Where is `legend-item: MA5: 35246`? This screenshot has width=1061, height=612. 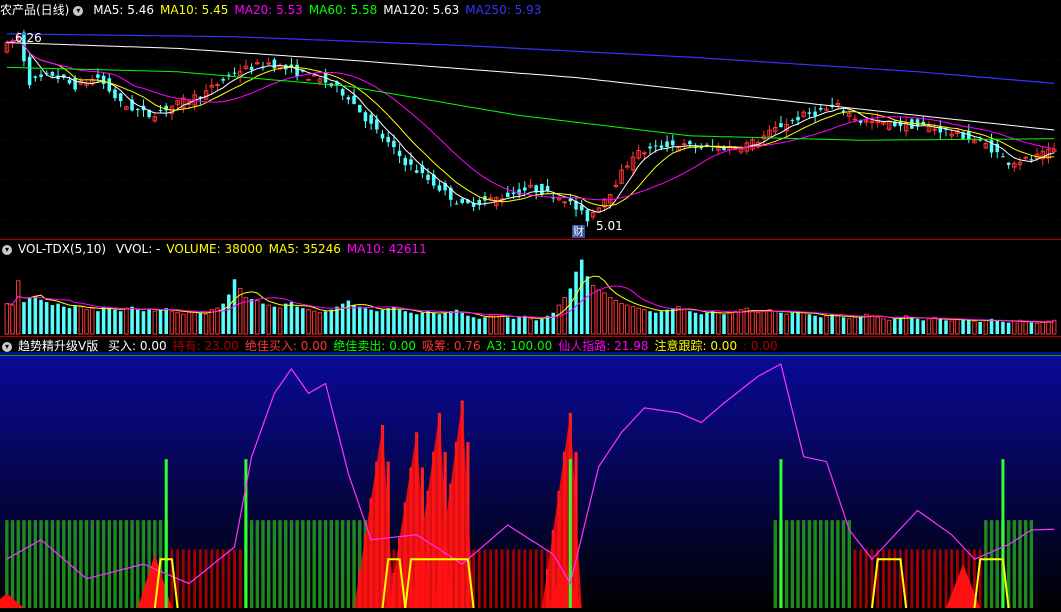
legend-item: MA5: 35246 is located at coordinates (304, 249).